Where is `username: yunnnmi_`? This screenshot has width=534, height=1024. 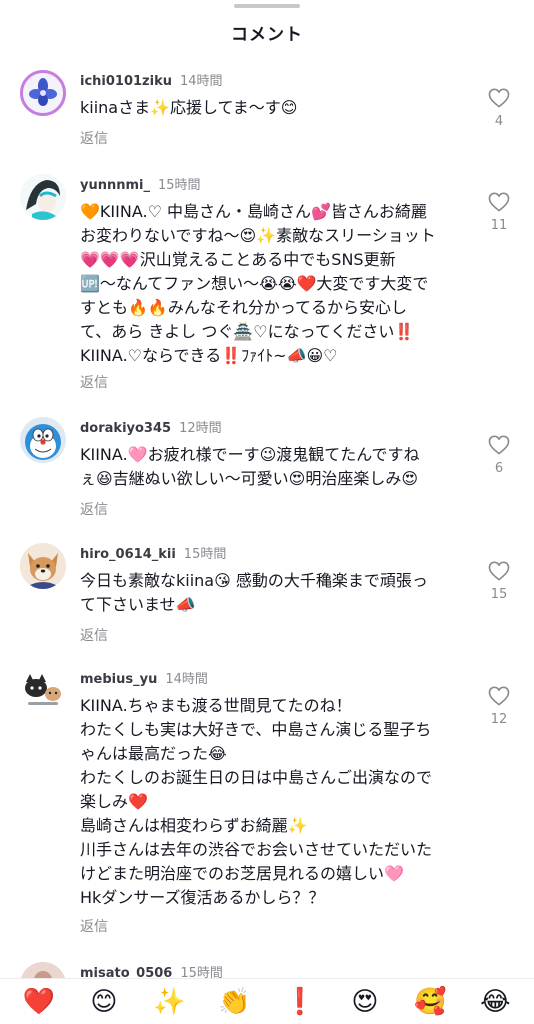
username: yunnnmi_ is located at coordinates (115, 185).